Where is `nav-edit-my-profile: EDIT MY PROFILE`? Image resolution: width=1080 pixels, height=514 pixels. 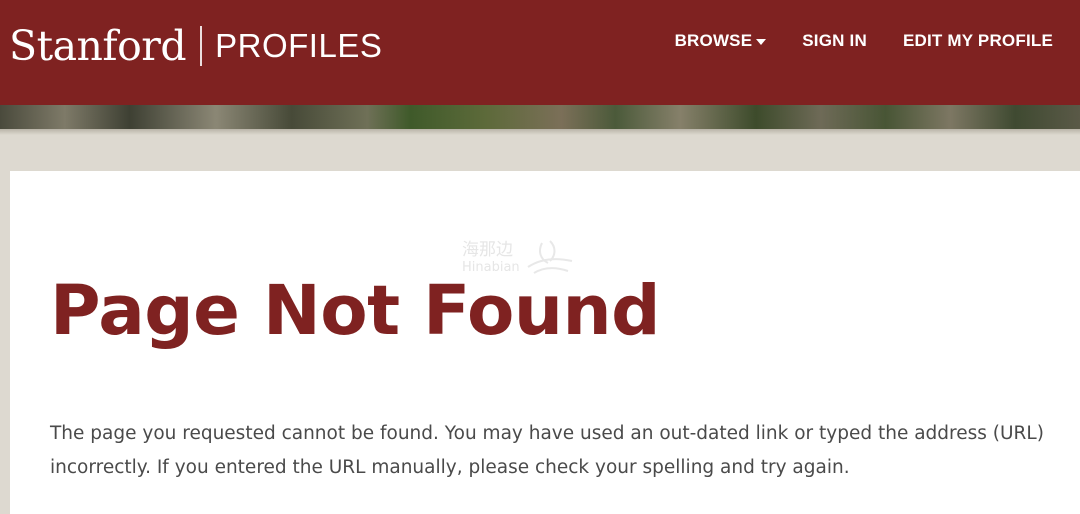
nav-edit-my-profile: EDIT MY PROFILE is located at coordinates (978, 41).